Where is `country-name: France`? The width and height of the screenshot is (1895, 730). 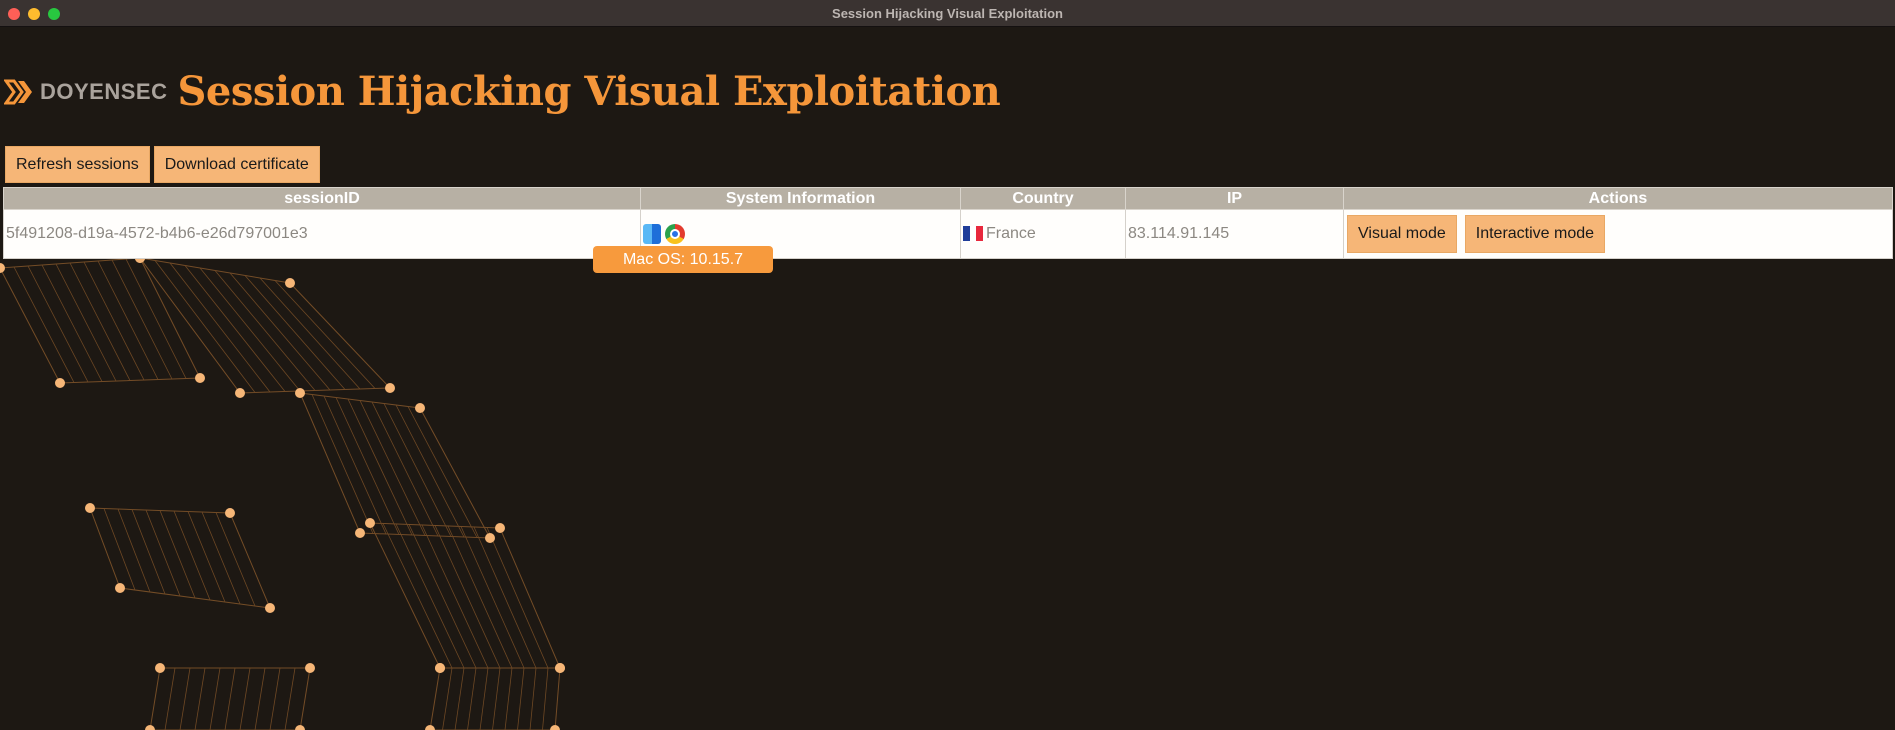 country-name: France is located at coordinates (1011, 233).